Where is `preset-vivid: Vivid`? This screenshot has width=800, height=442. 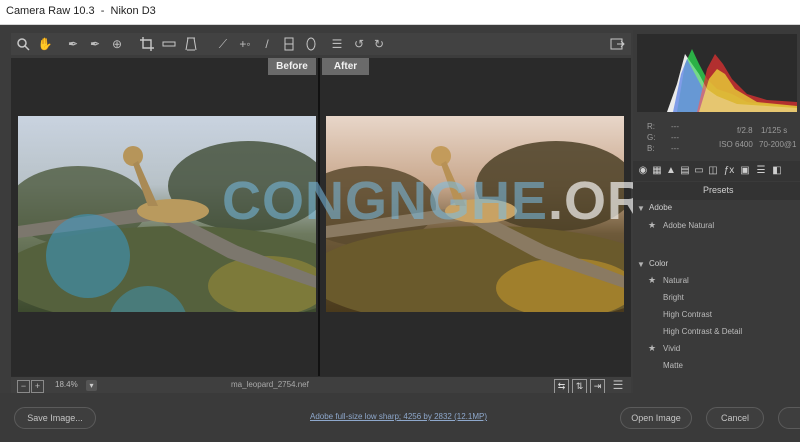
preset-vivid: Vivid is located at coordinates (671, 348).